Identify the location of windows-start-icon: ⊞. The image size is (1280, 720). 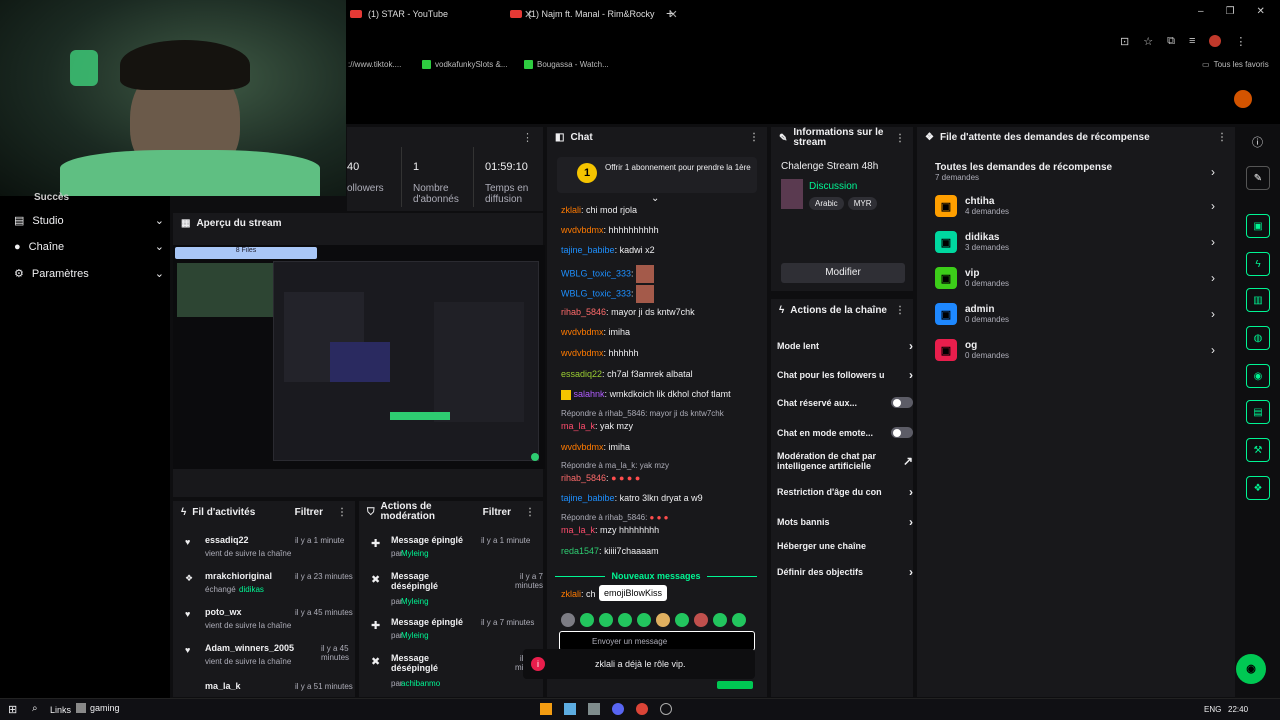
(12, 709).